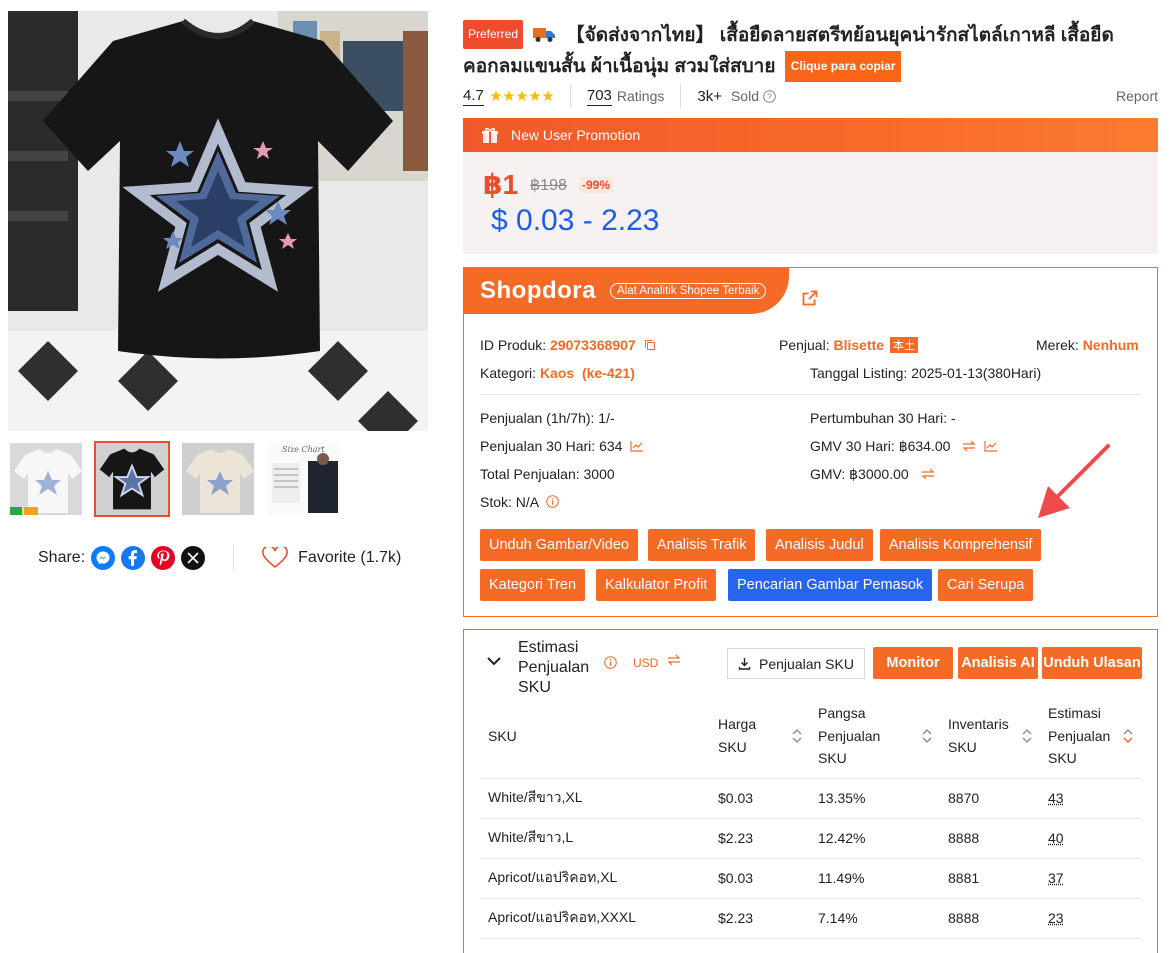 Image resolution: width=1176 pixels, height=953 pixels. Describe the element at coordinates (473, 96) in the screenshot. I see `rating-value: 4.7` at that location.